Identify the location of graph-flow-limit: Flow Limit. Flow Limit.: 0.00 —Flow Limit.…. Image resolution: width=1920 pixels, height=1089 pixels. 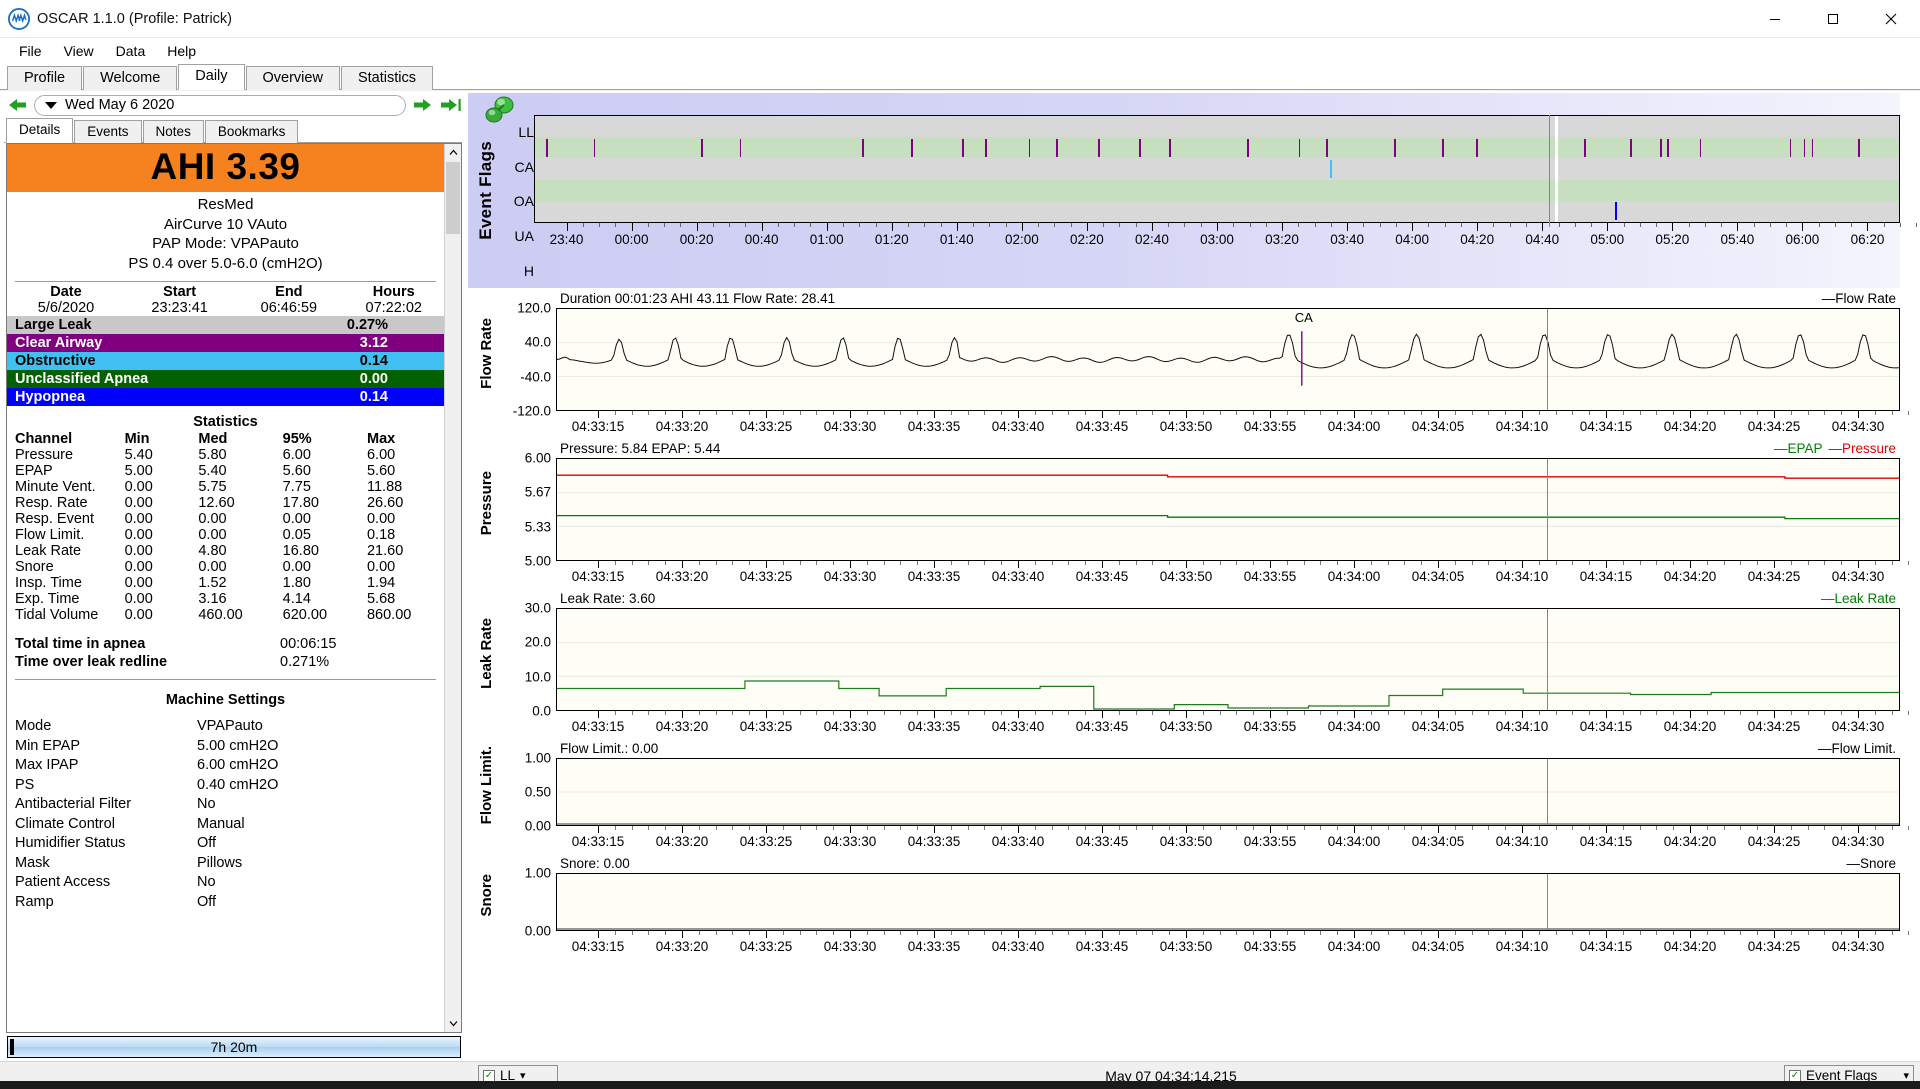
(1189, 798).